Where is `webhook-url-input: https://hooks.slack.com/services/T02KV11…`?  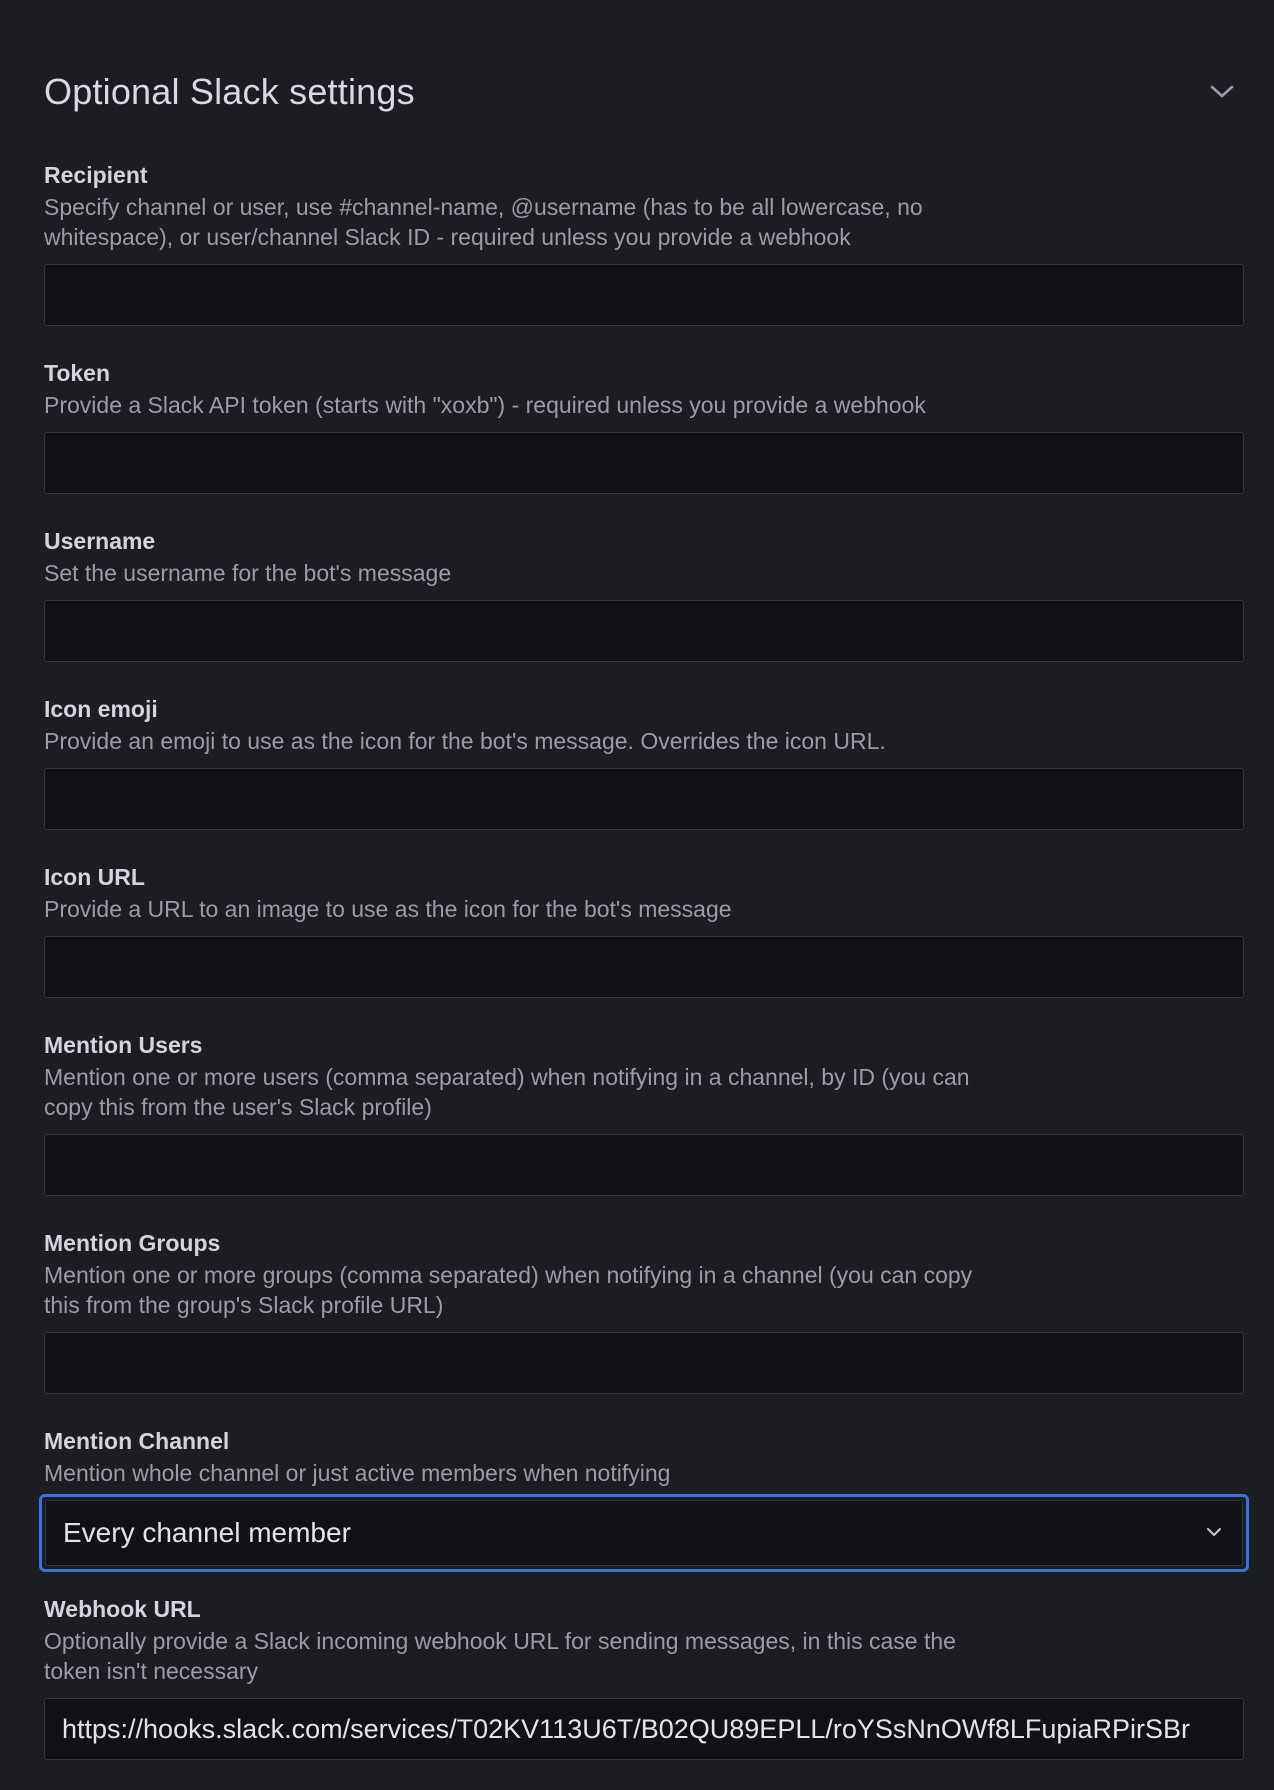
webhook-url-input: https://hooks.slack.com/services/T02KV11… is located at coordinates (644, 1729).